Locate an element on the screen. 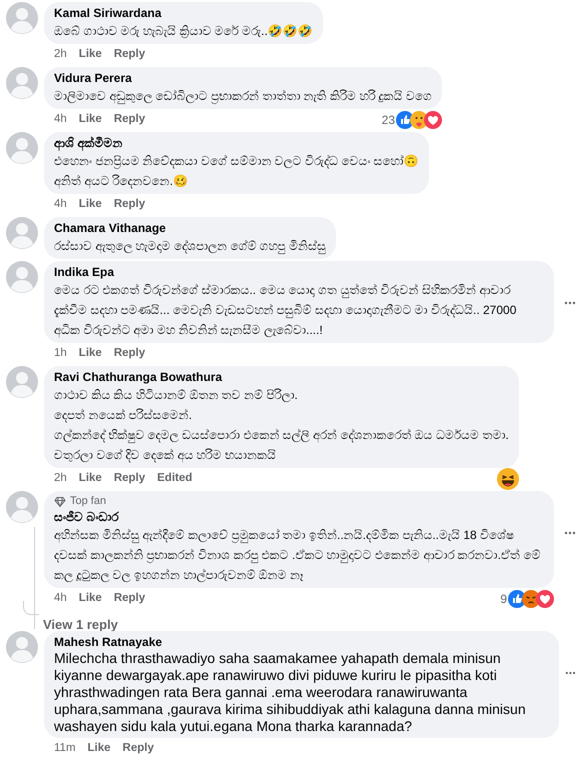 The height and width of the screenshot is (780, 580). comment-text: චතුරලා වගේ දිව දෙකේ අය හරිම භයානකයි is located at coordinates (166, 455).